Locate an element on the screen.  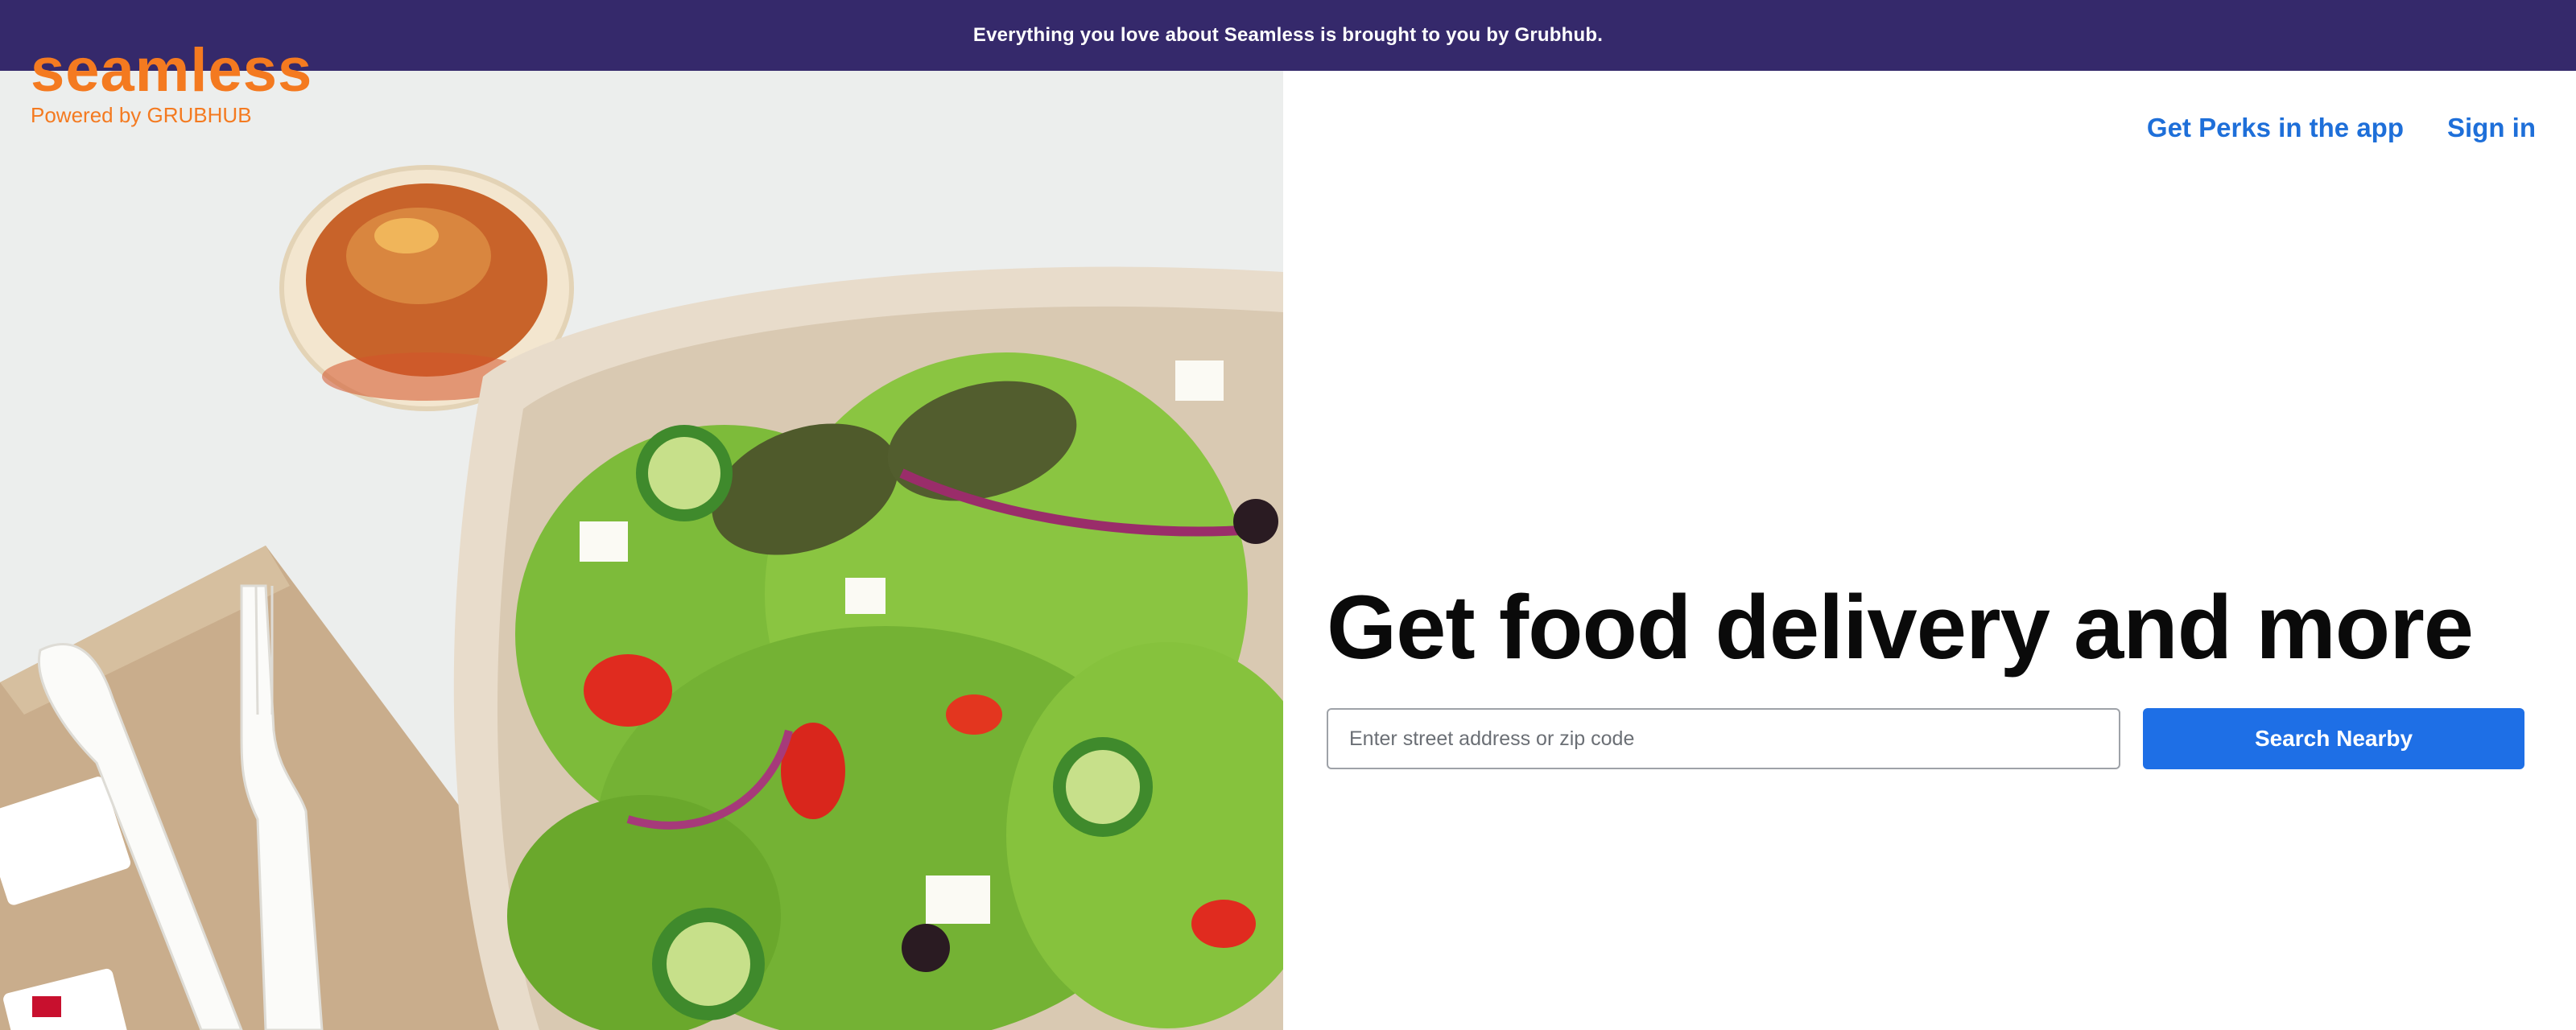
seamless-logo: seamless Powered by GRUBHUB is located at coordinates (171, 83).